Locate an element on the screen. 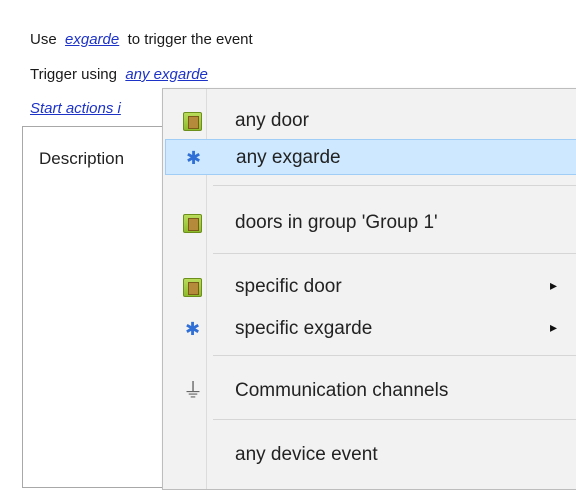 This screenshot has height=490, width=576. trigger-source-link: any exgarde is located at coordinates (166, 74).